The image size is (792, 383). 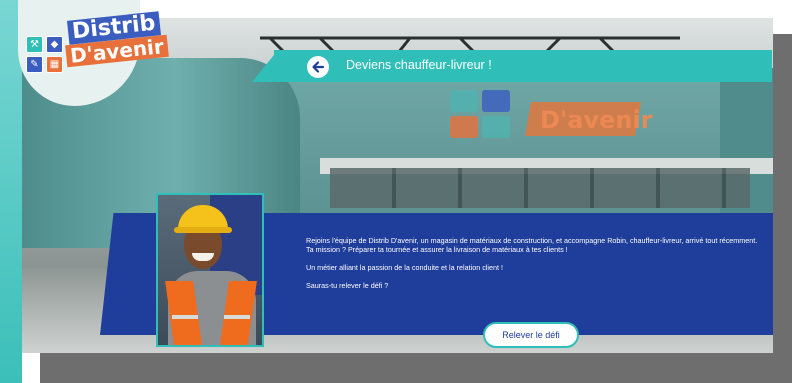 What do you see at coordinates (540, 188) in the screenshot?
I see `store-windows` at bounding box center [540, 188].